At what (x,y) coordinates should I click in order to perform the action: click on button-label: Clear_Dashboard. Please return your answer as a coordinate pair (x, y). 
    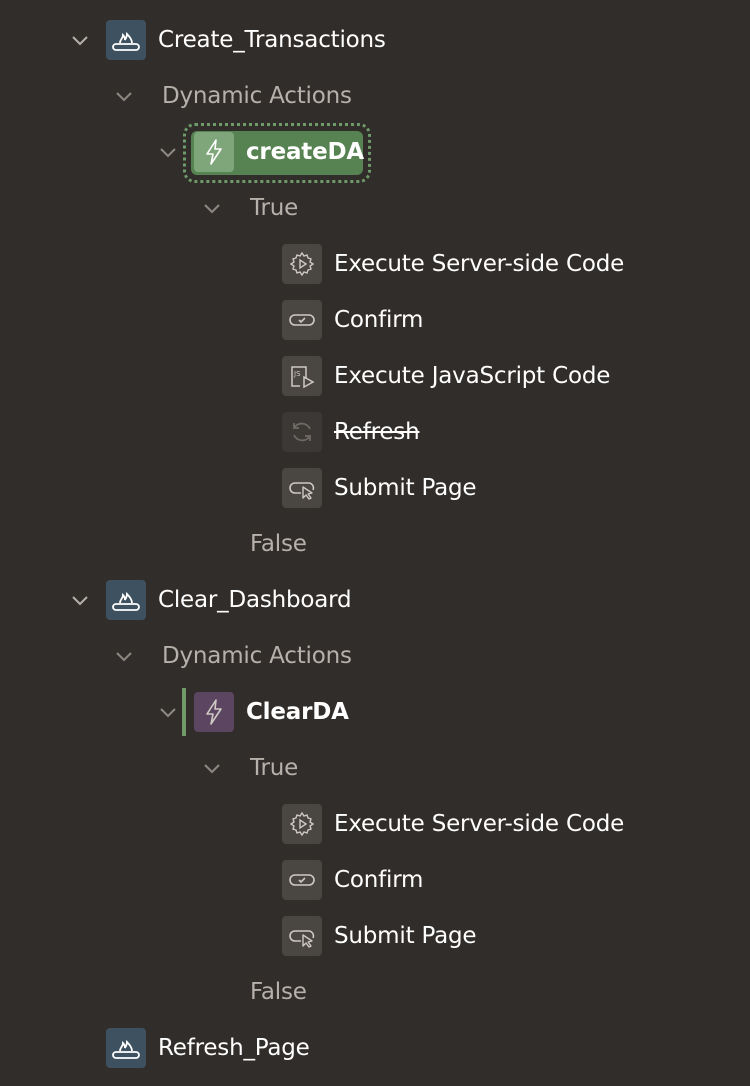
    Looking at the image, I should click on (255, 600).